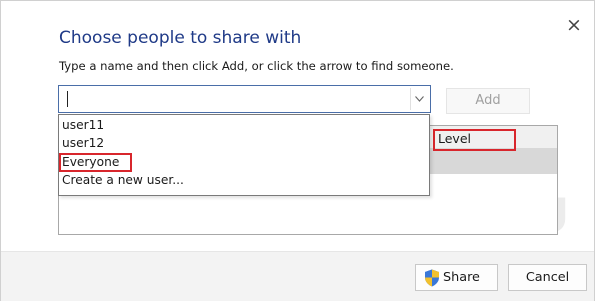  I want to click on everyone-highlight, so click(95, 162).